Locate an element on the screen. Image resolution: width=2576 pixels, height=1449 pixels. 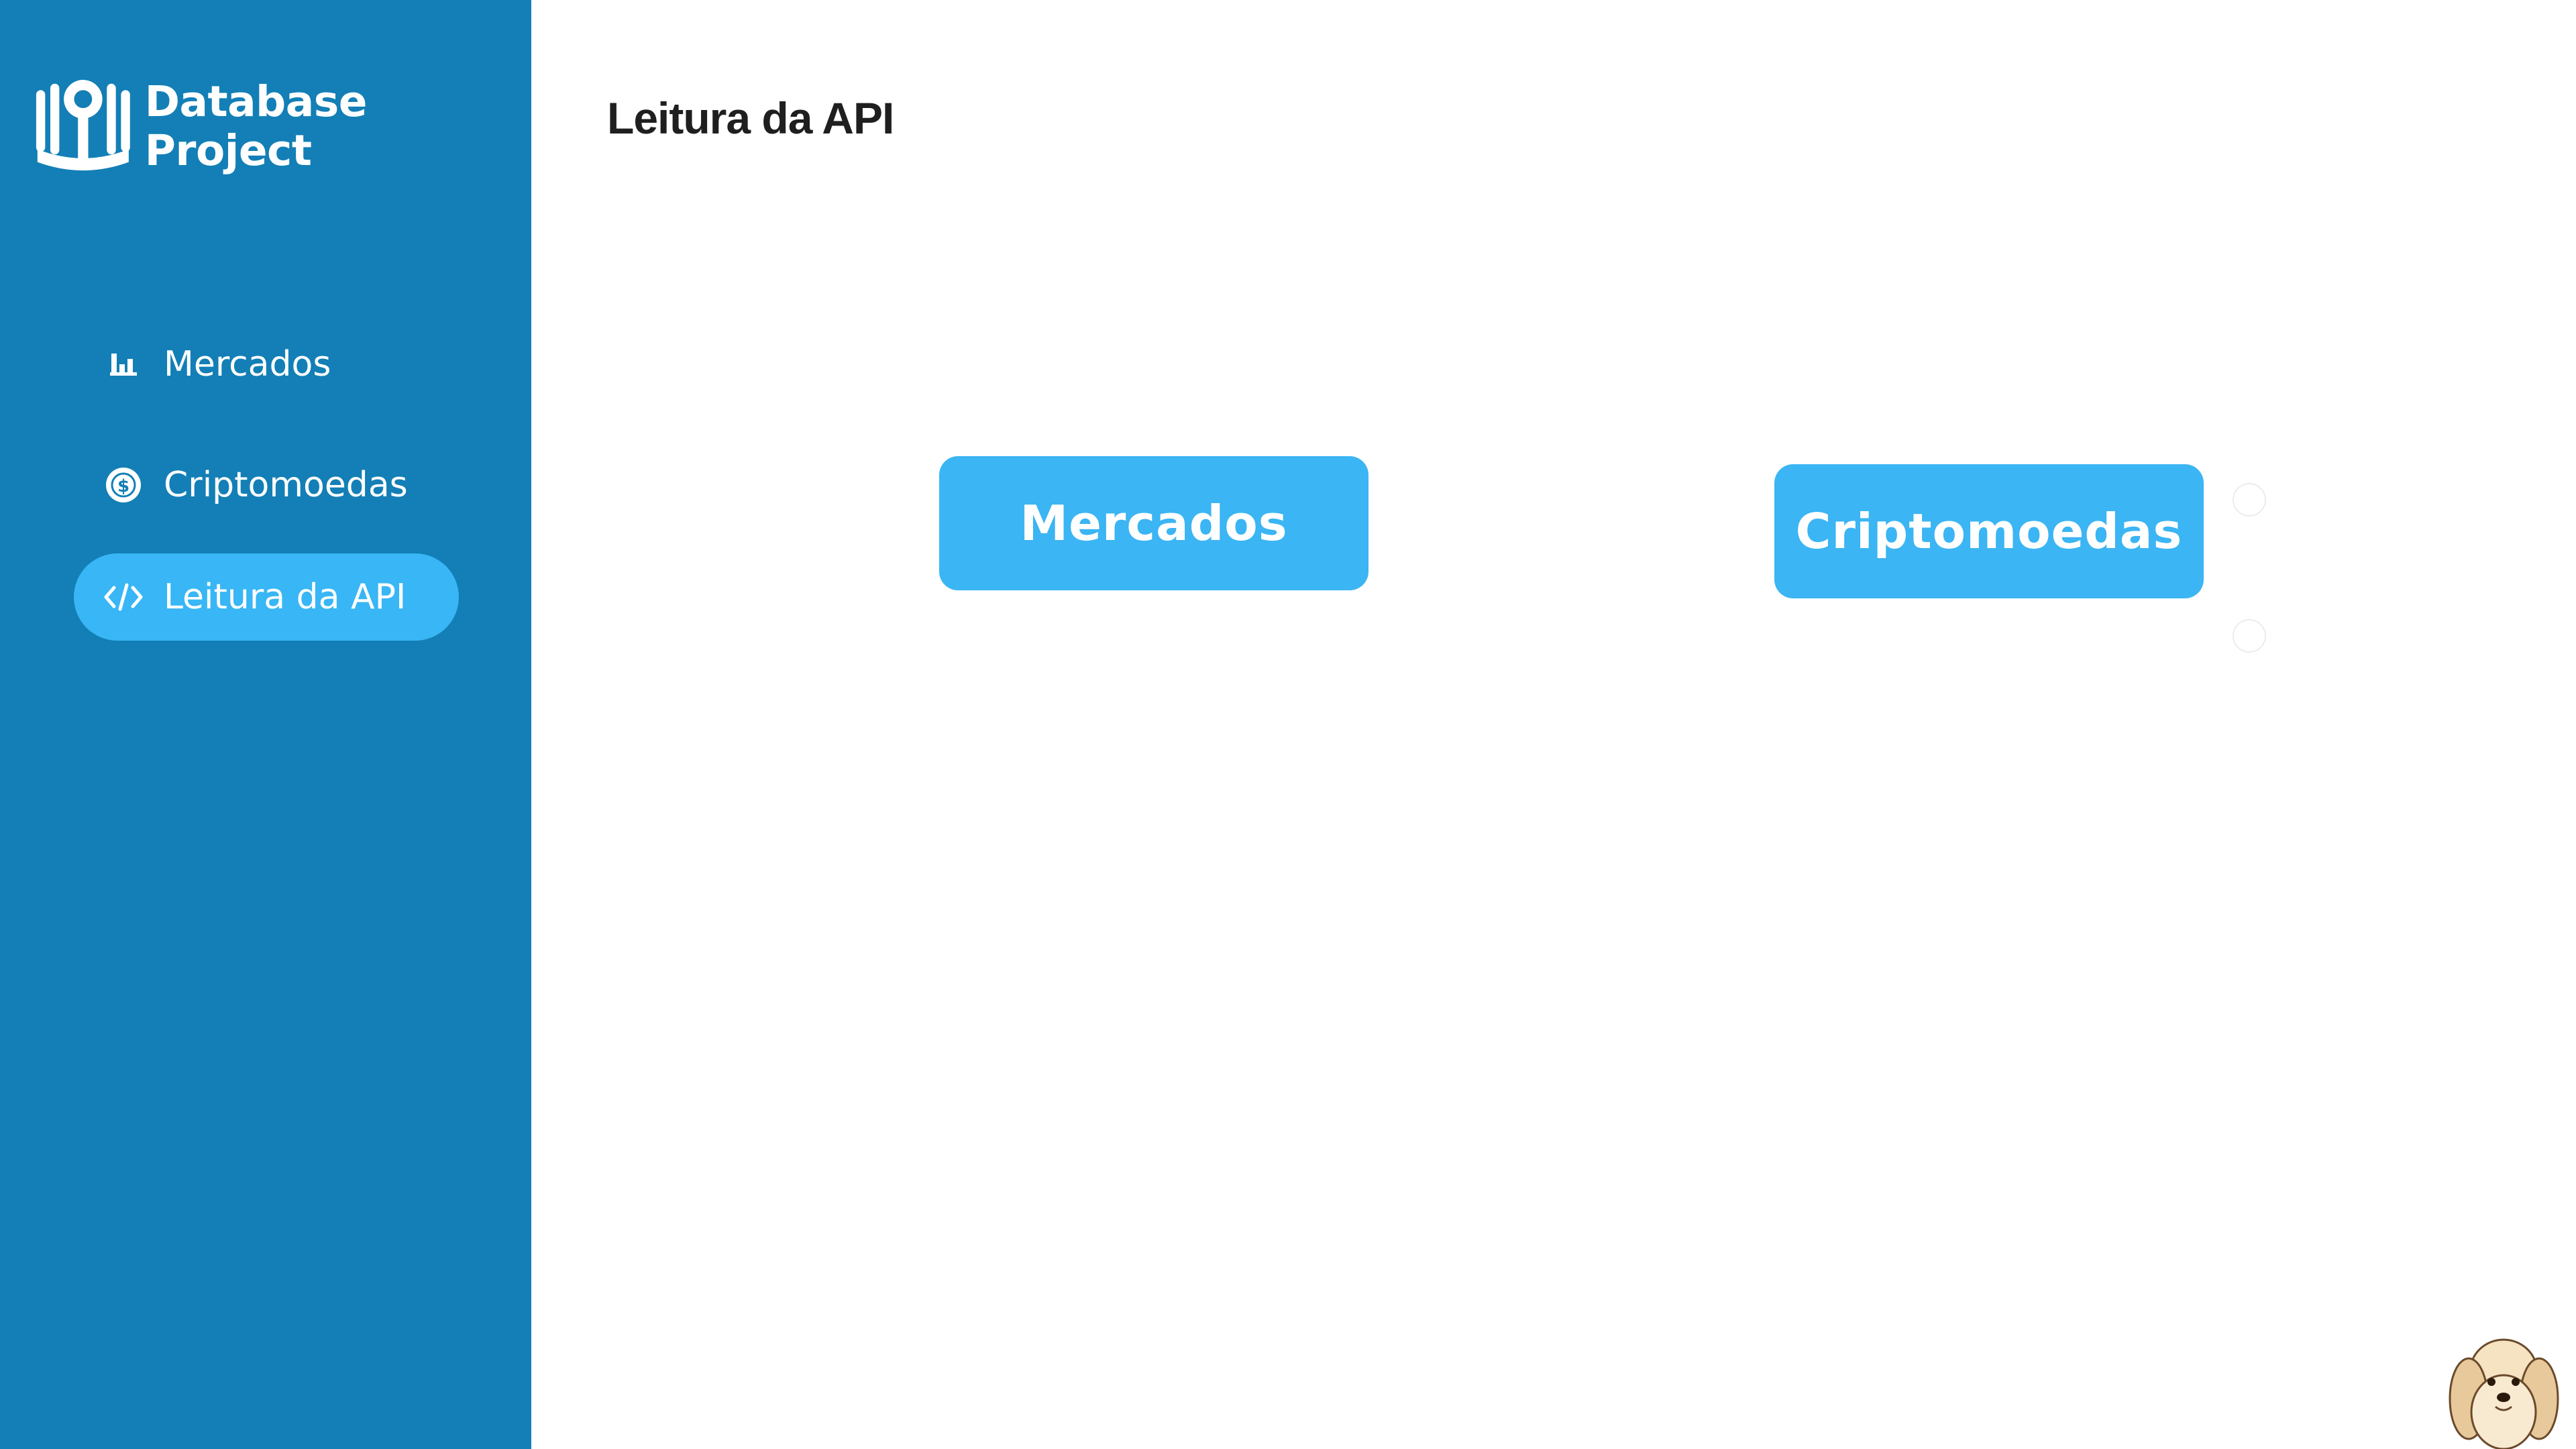
sidebar-item-criptomoedas: $ Criptomoedas is located at coordinates (266, 485).